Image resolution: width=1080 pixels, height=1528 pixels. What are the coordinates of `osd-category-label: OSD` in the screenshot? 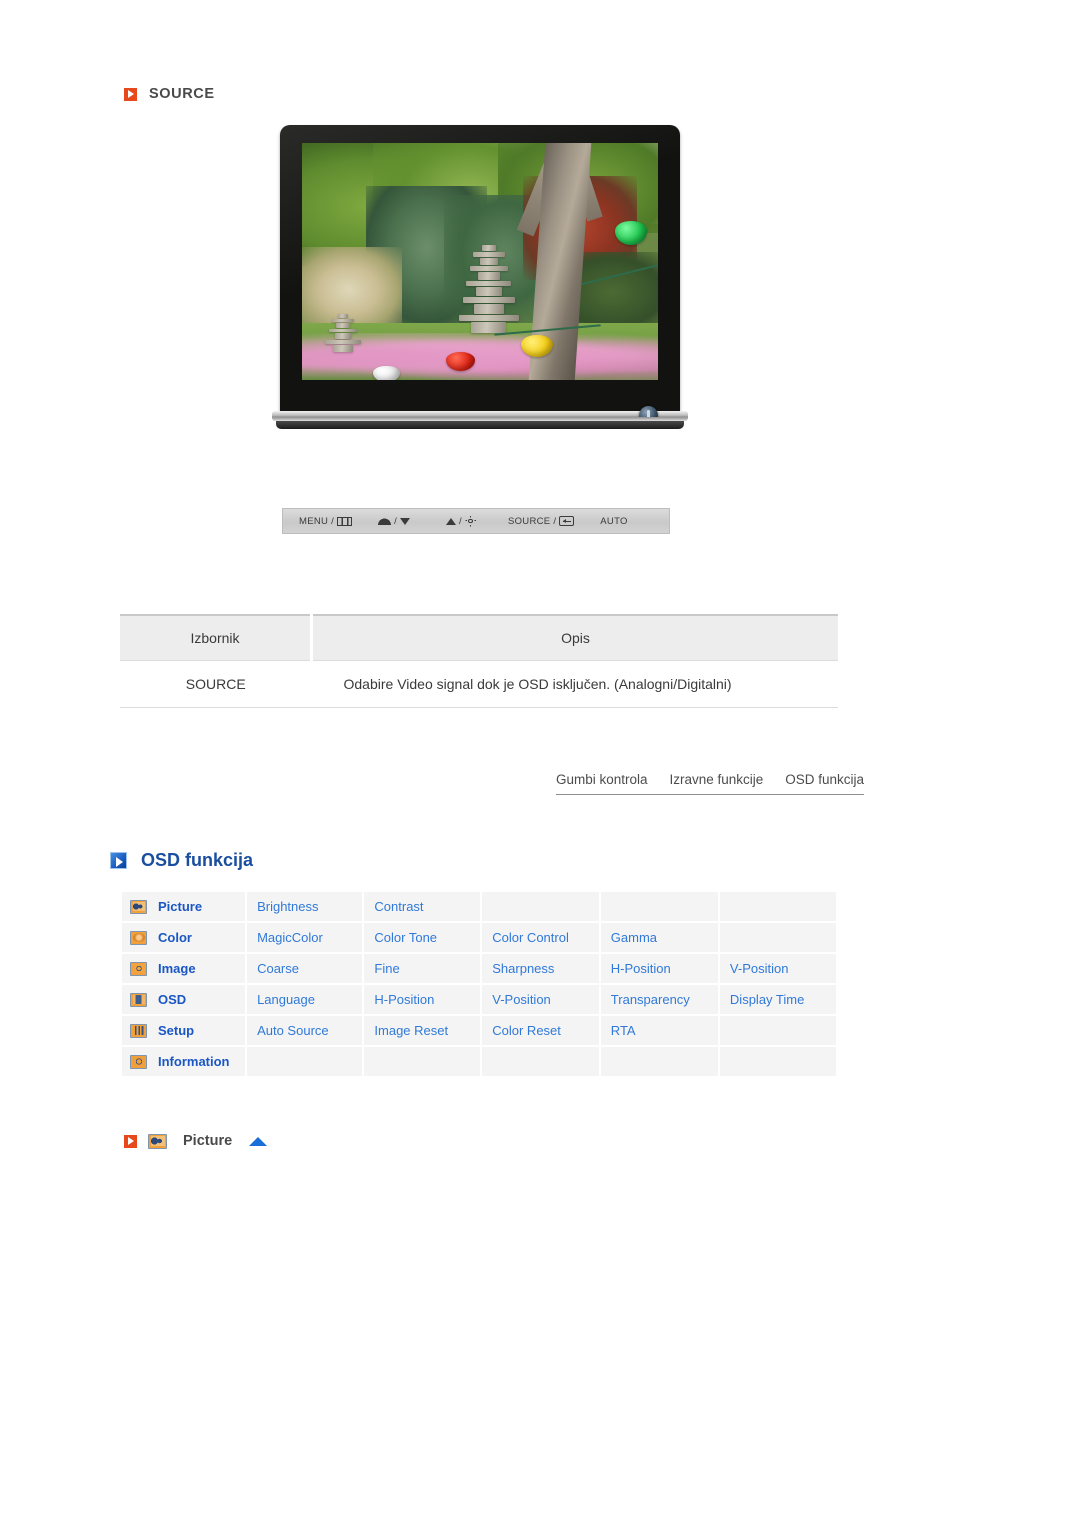 It's located at (172, 999).